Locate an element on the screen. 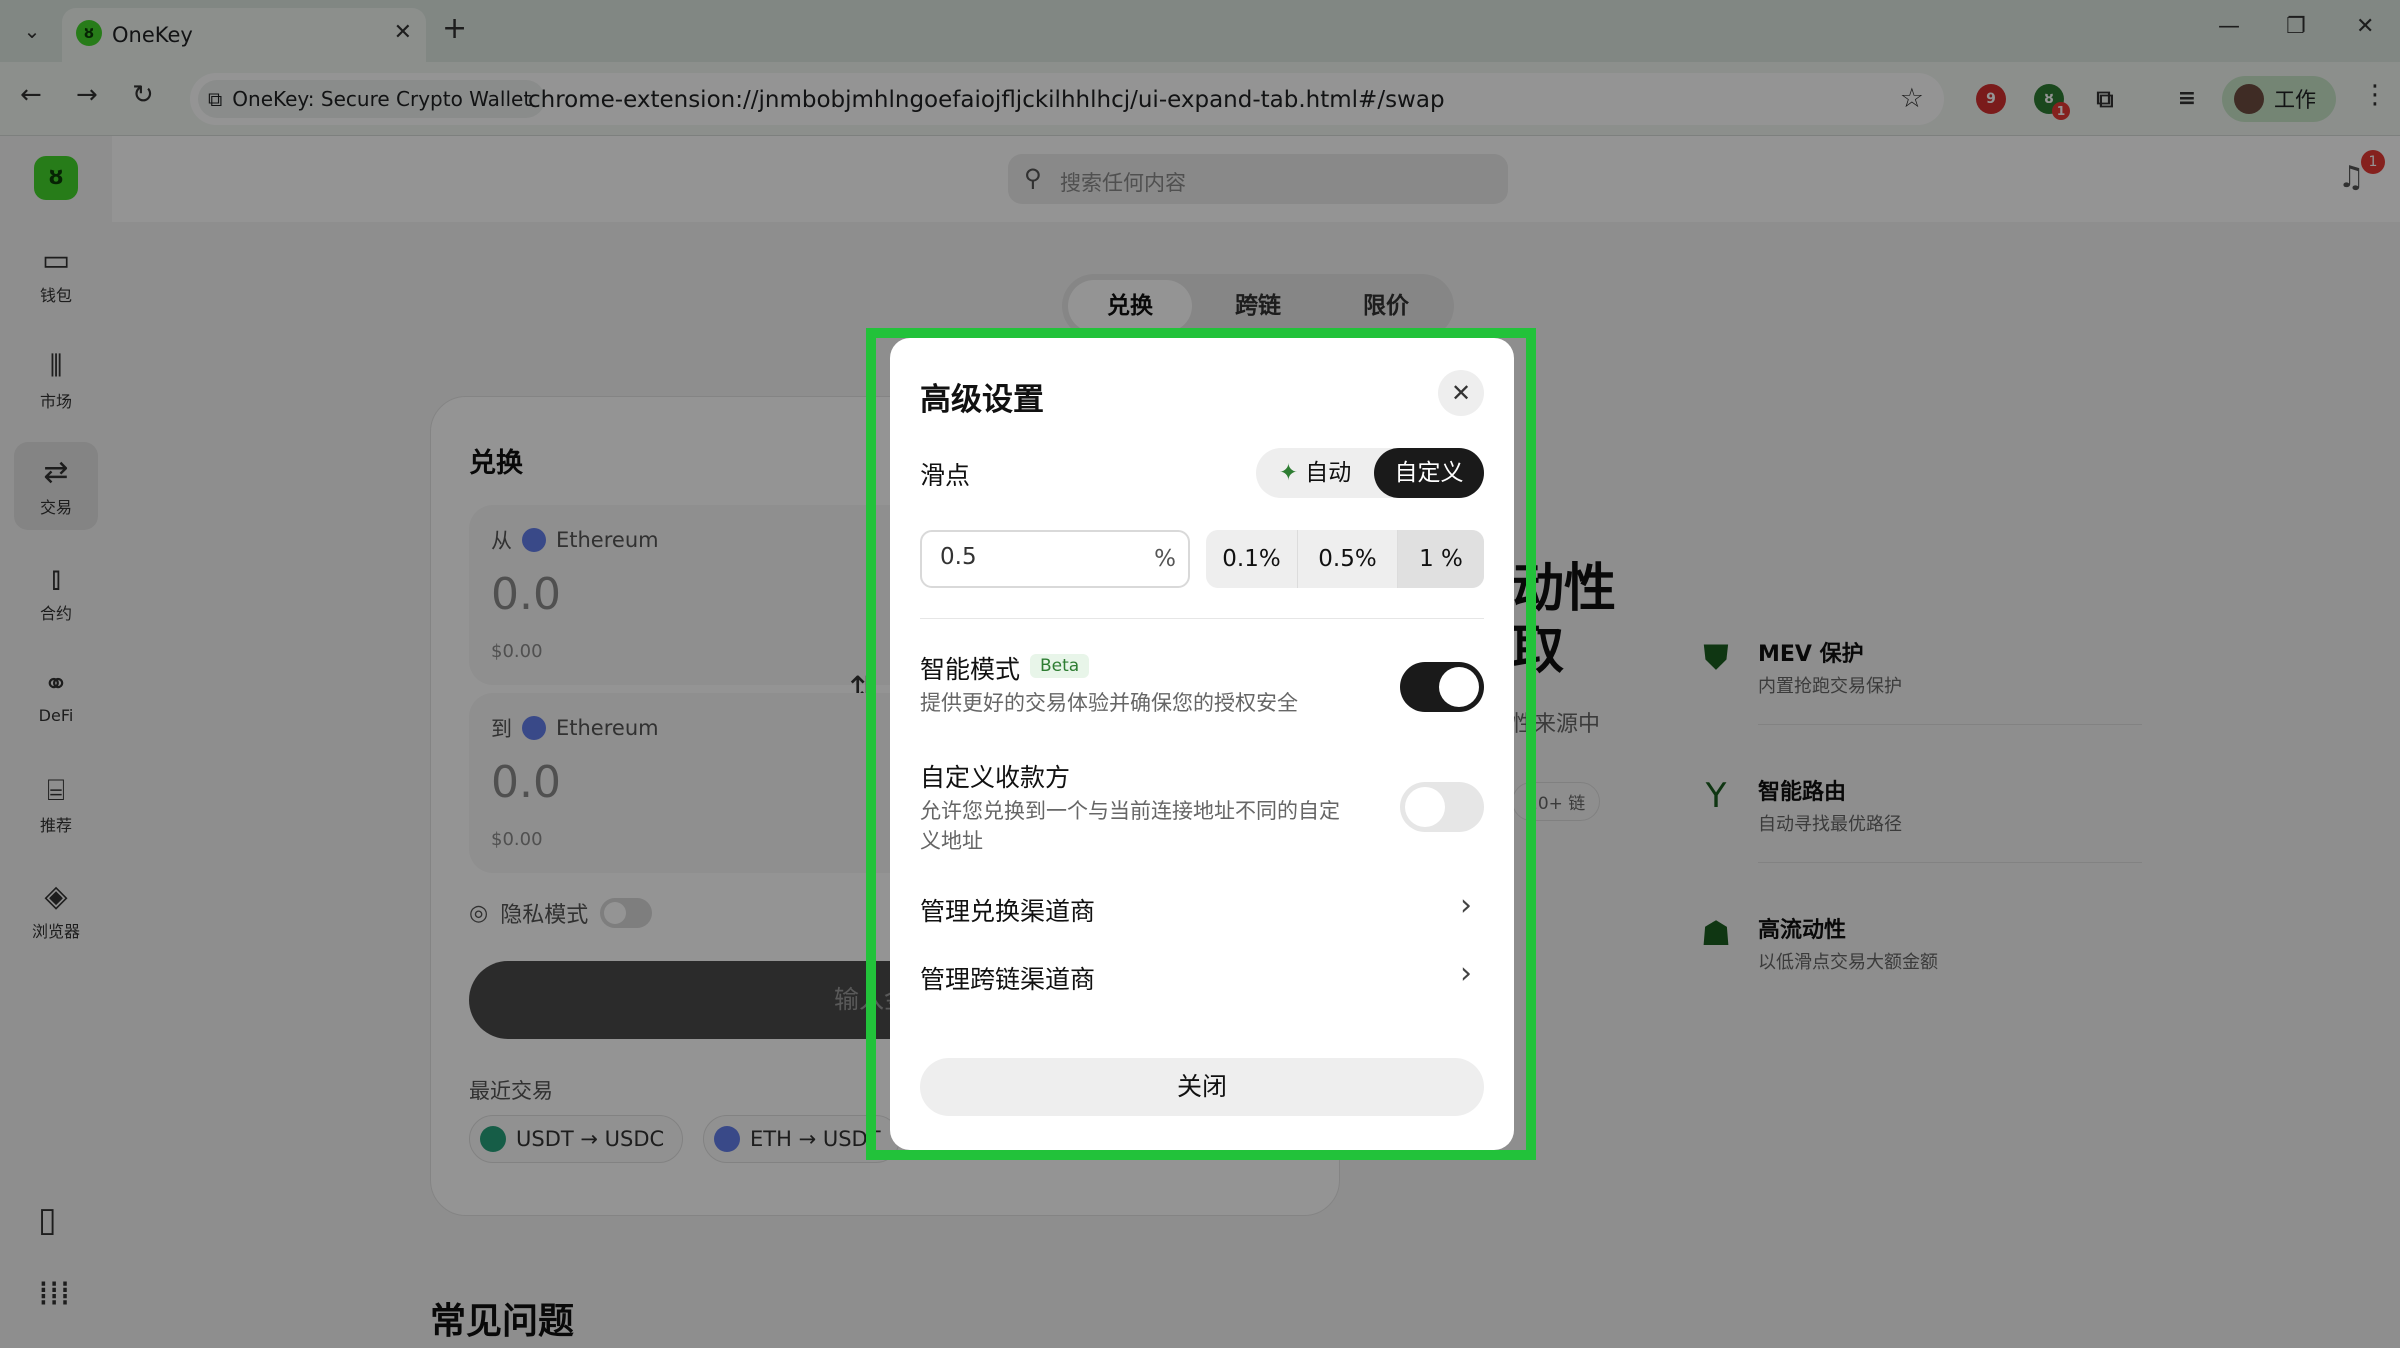 Image resolution: width=2400 pixels, height=1348 pixels. beta-badge: Beta is located at coordinates (1060, 666).